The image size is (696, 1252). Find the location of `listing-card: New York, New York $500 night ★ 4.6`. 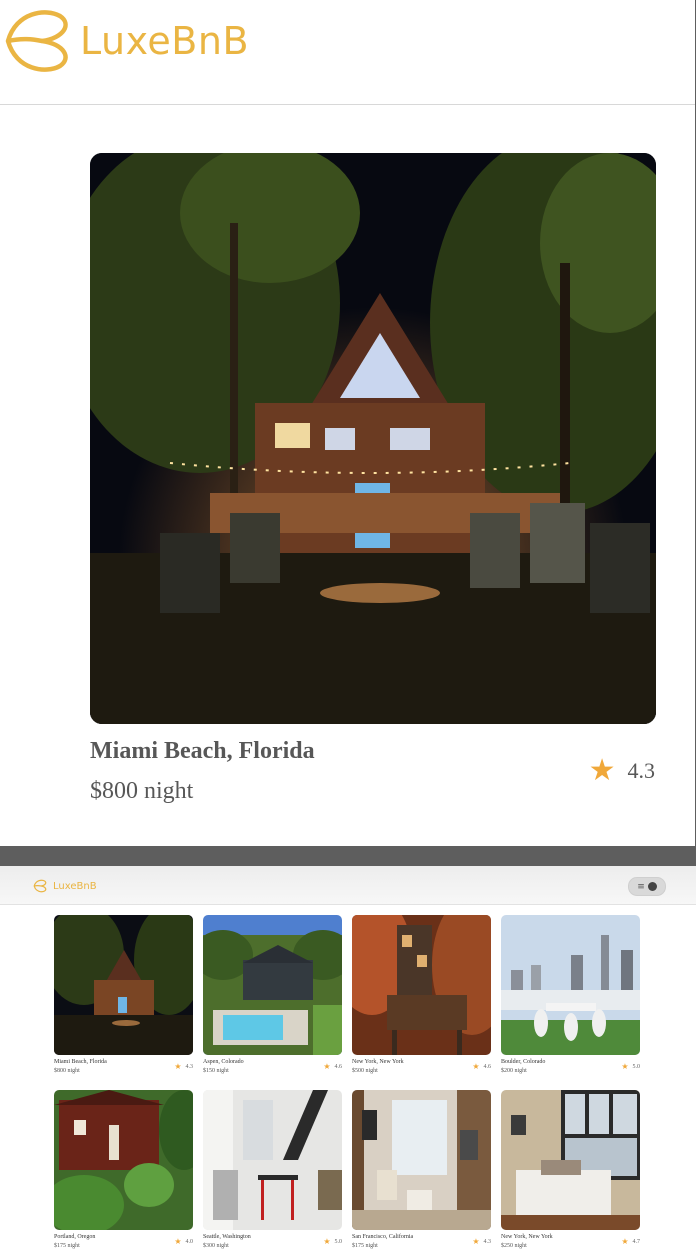

listing-card: New York, New York $500 night ★ 4.6 is located at coordinates (421, 994).